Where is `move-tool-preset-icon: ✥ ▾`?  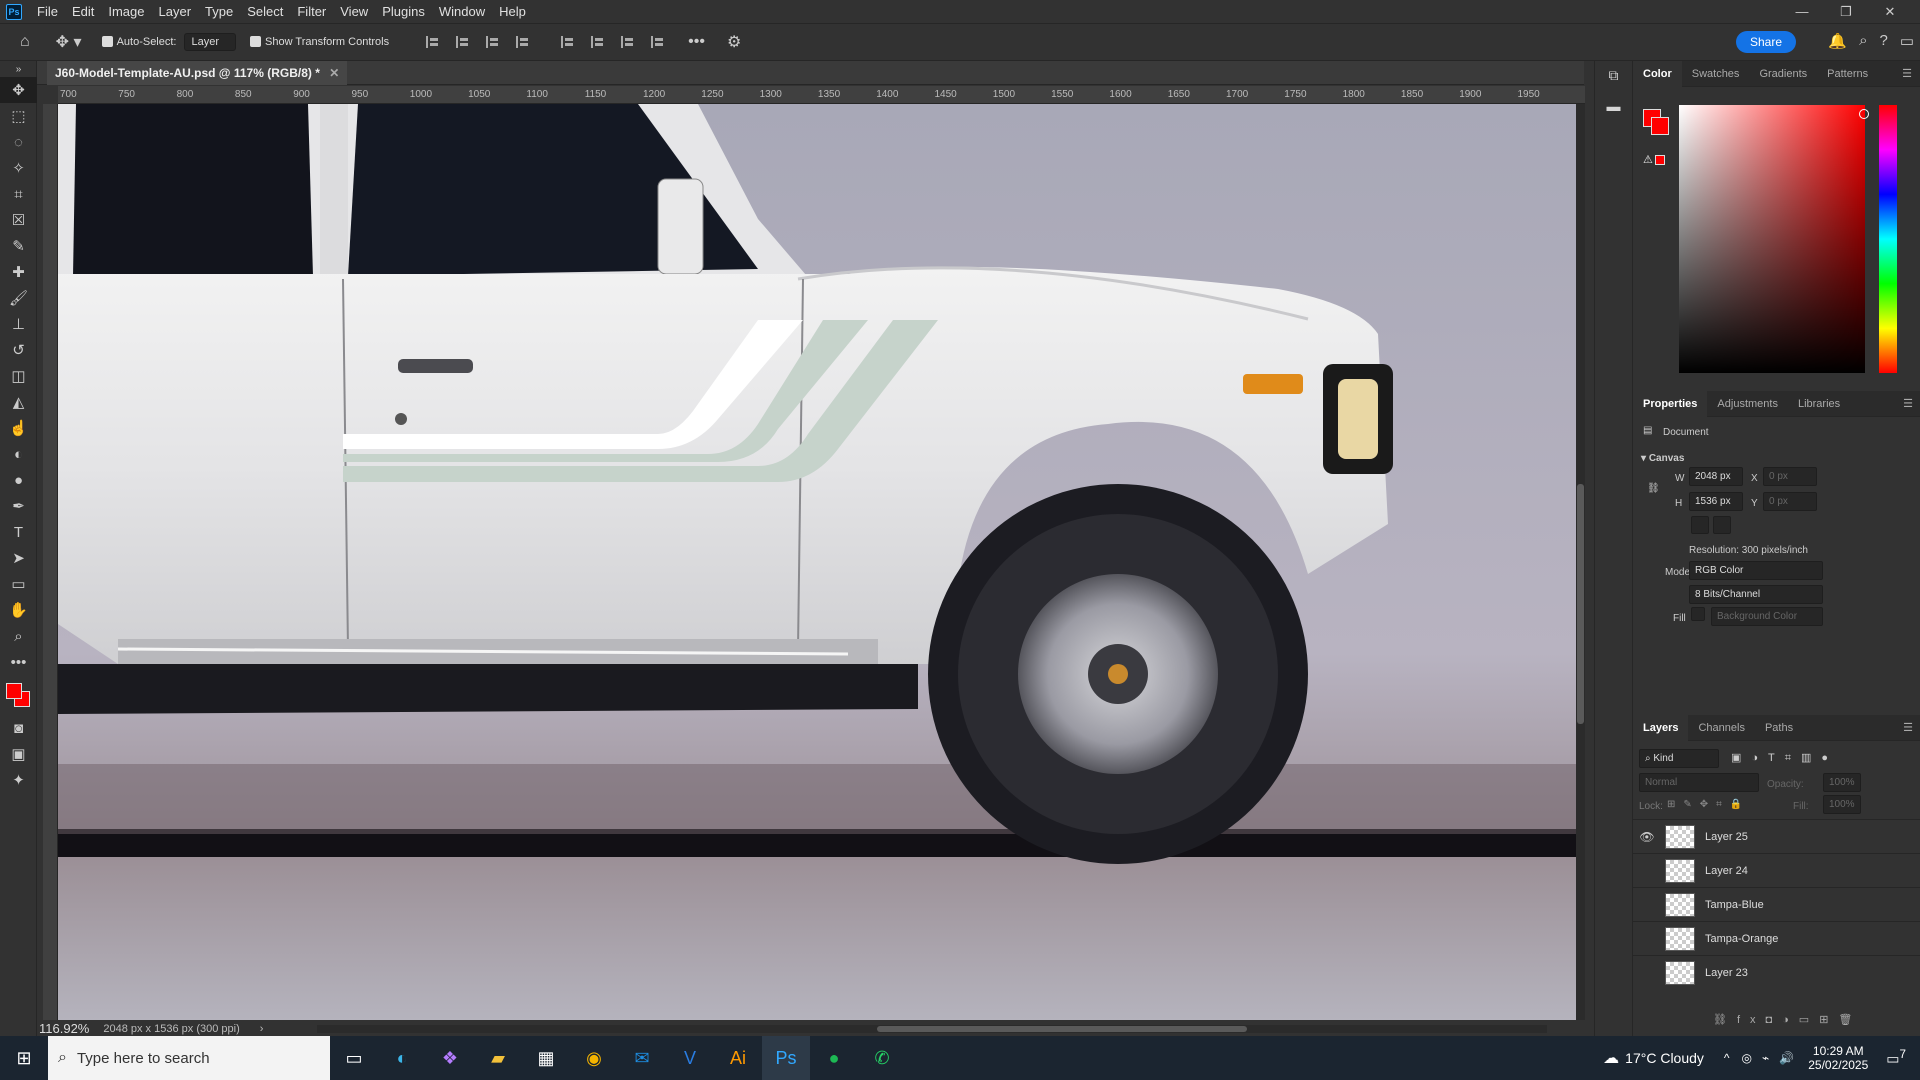
move-tool-preset-icon: ✥ ▾ is located at coordinates (69, 42).